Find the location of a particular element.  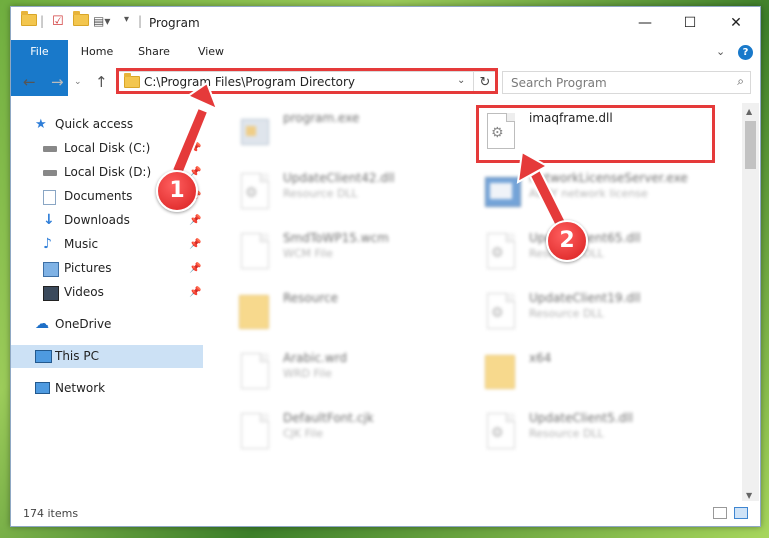

cloud-icon: ☁ is located at coordinates (42, 324).